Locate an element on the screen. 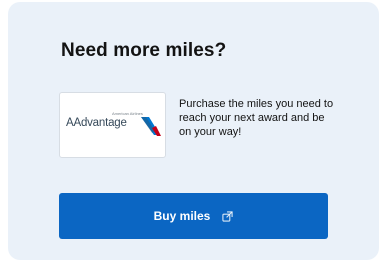 This screenshot has width=379, height=273. logo-brand-small: American Airlines is located at coordinates (127, 113).